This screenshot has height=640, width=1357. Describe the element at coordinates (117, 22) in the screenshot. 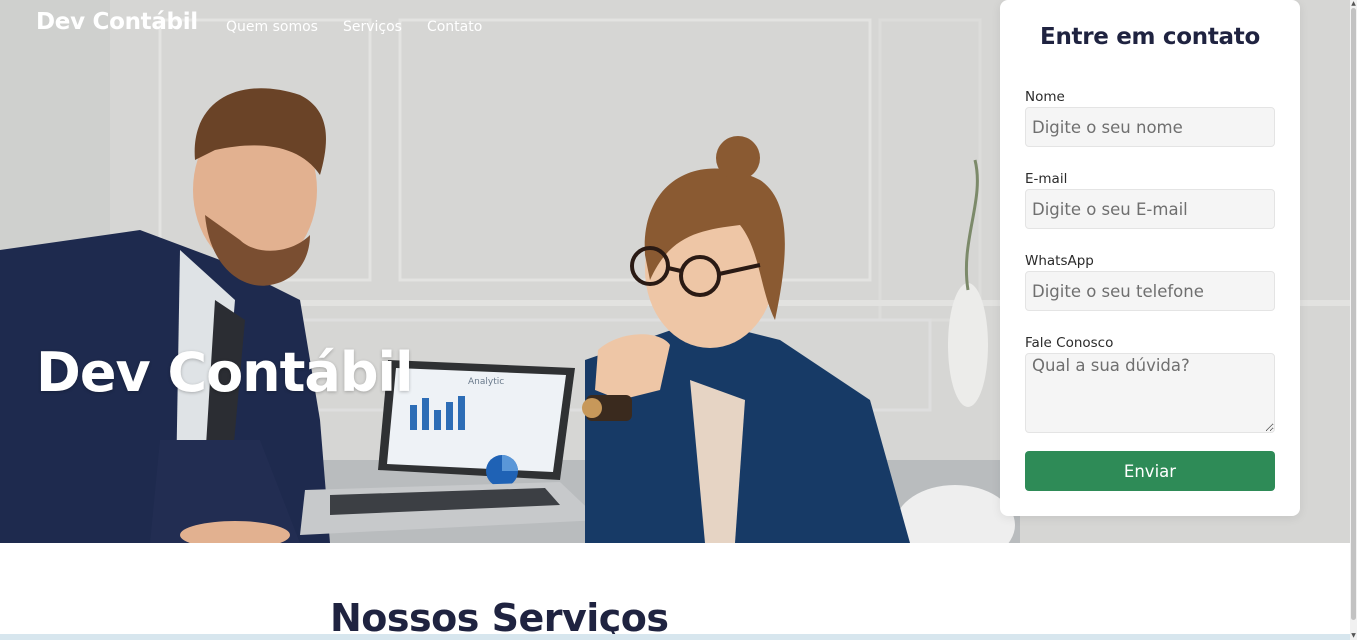

I see `brand-logo: Dev Contábil` at that location.